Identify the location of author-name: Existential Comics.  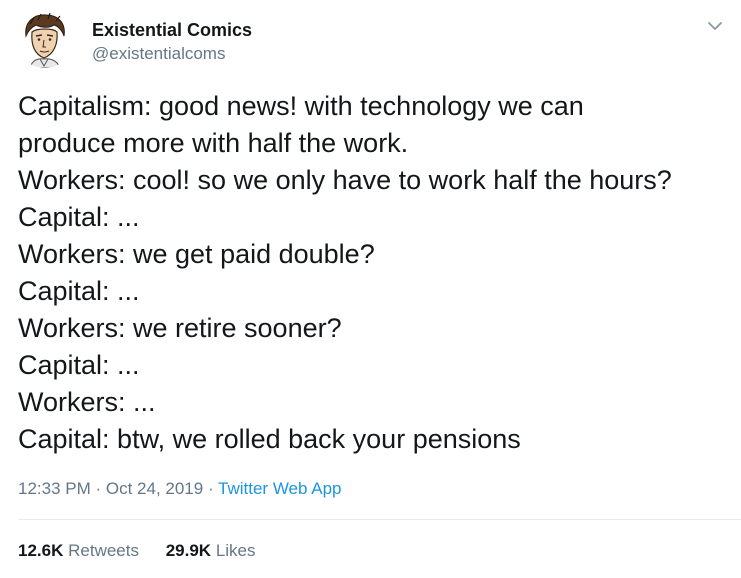
(172, 30).